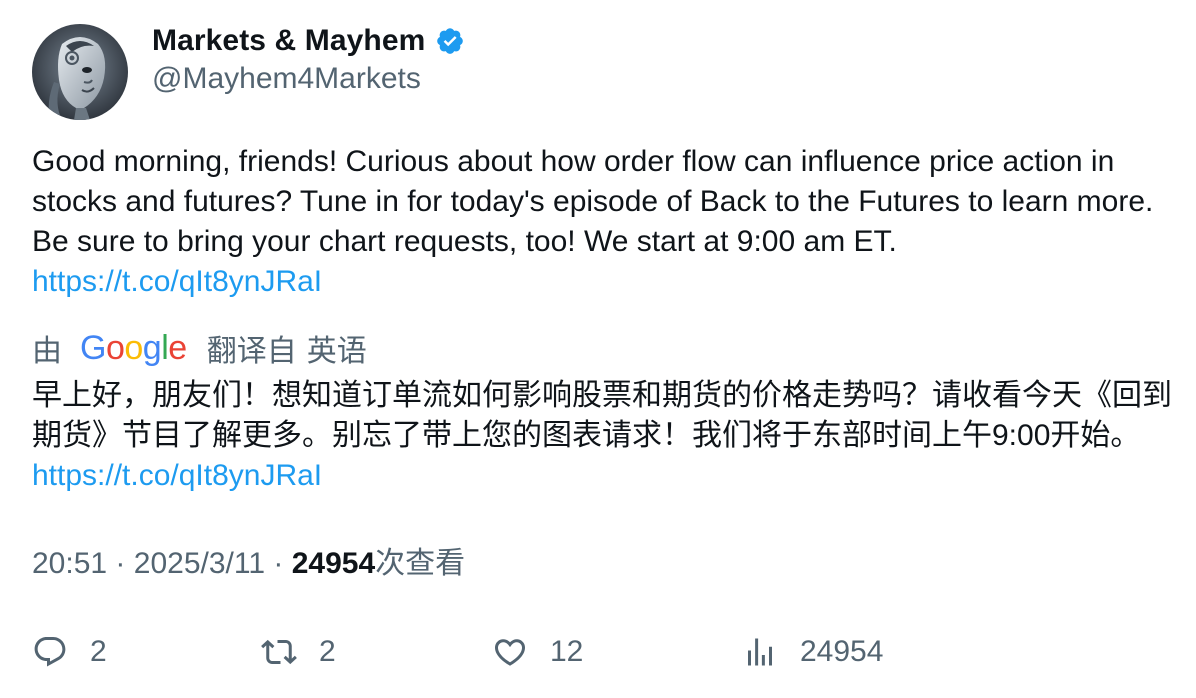 Image resolution: width=1196 pixels, height=698 pixels. I want to click on translated-link: https://t.co/qIt8ynJRaI, so click(177, 475).